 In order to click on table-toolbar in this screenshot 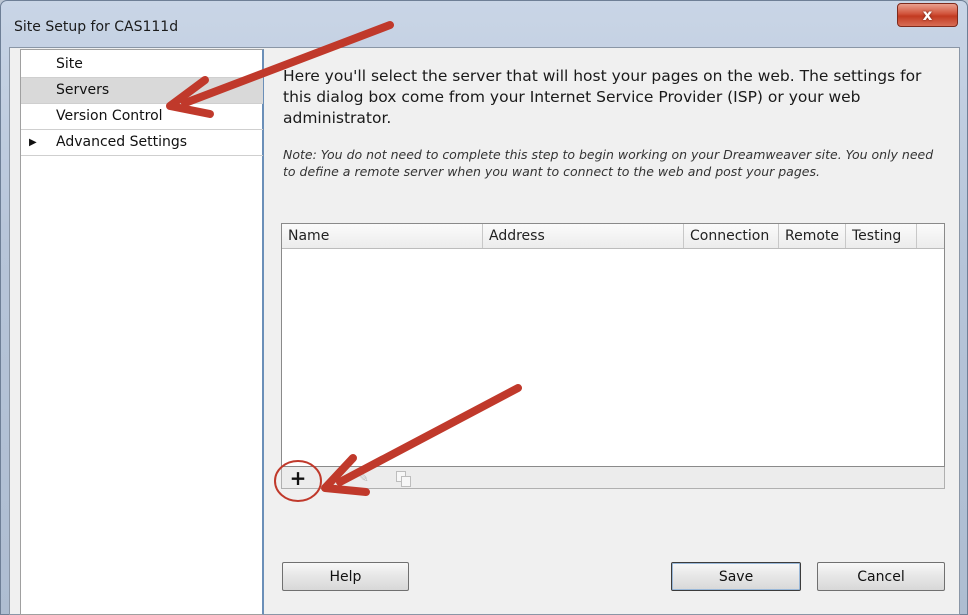, I will do `click(613, 478)`.